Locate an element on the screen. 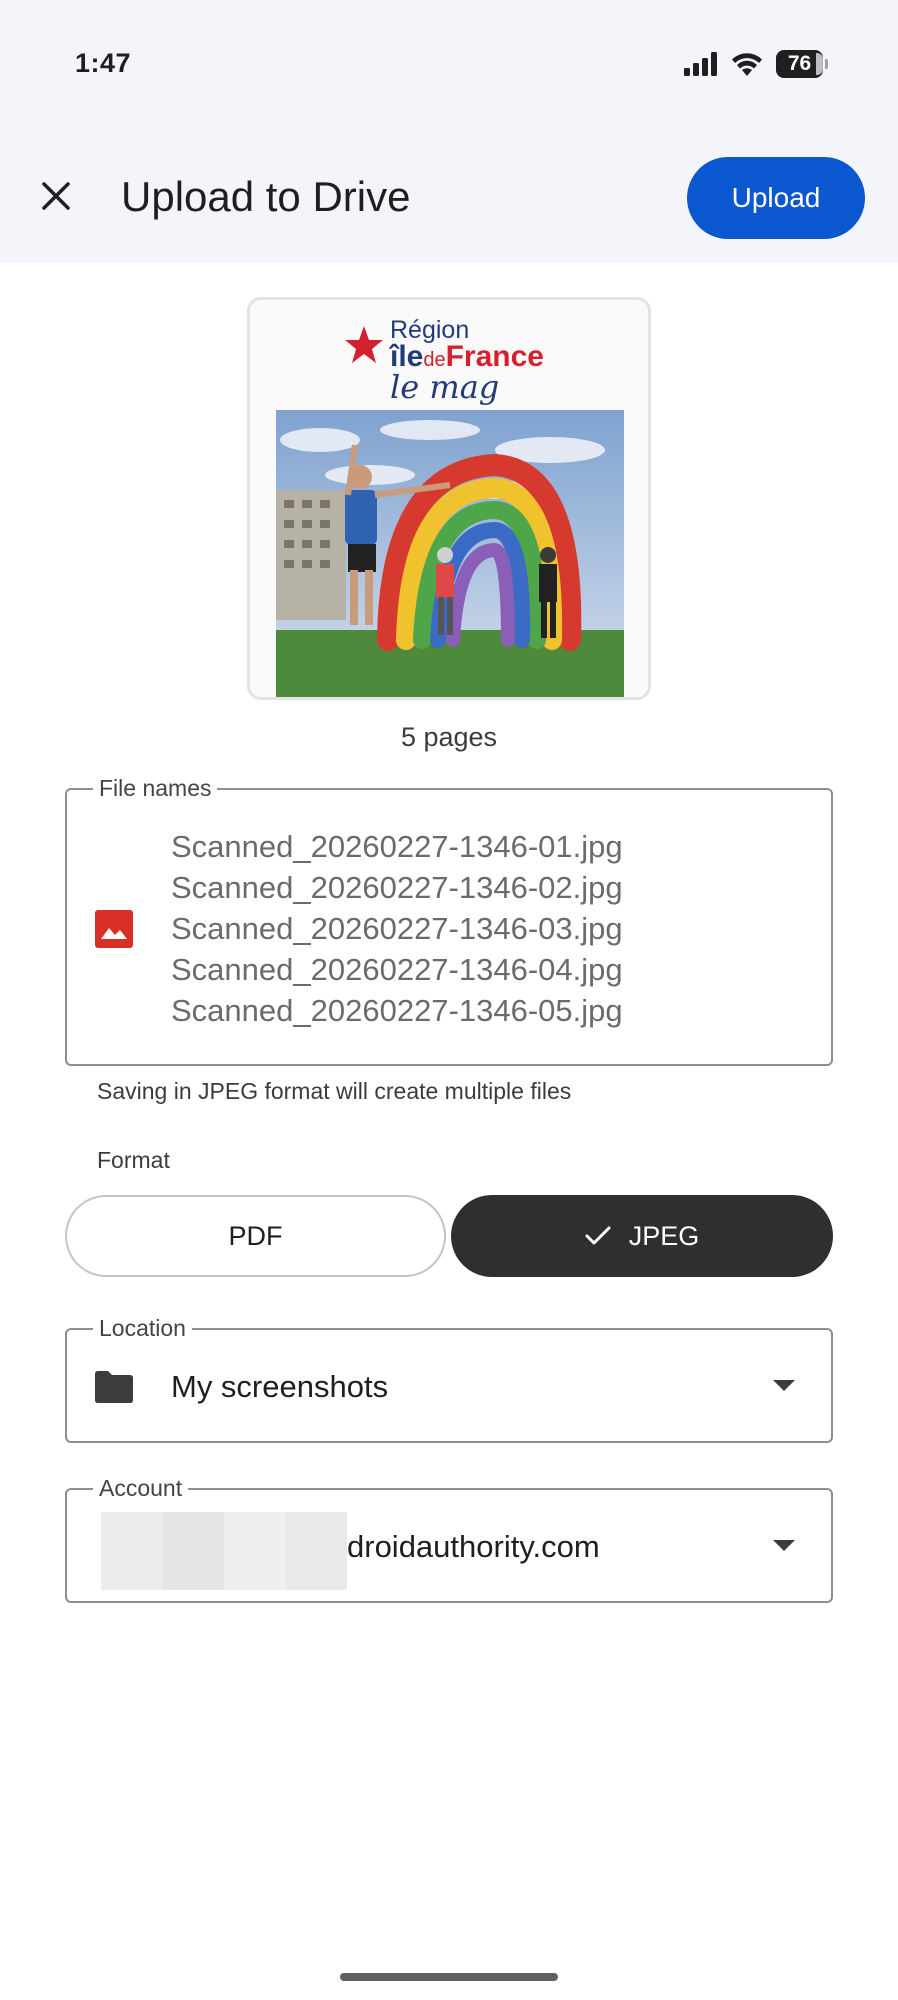 The width and height of the screenshot is (898, 2000). home-indicator is located at coordinates (449, 1977).